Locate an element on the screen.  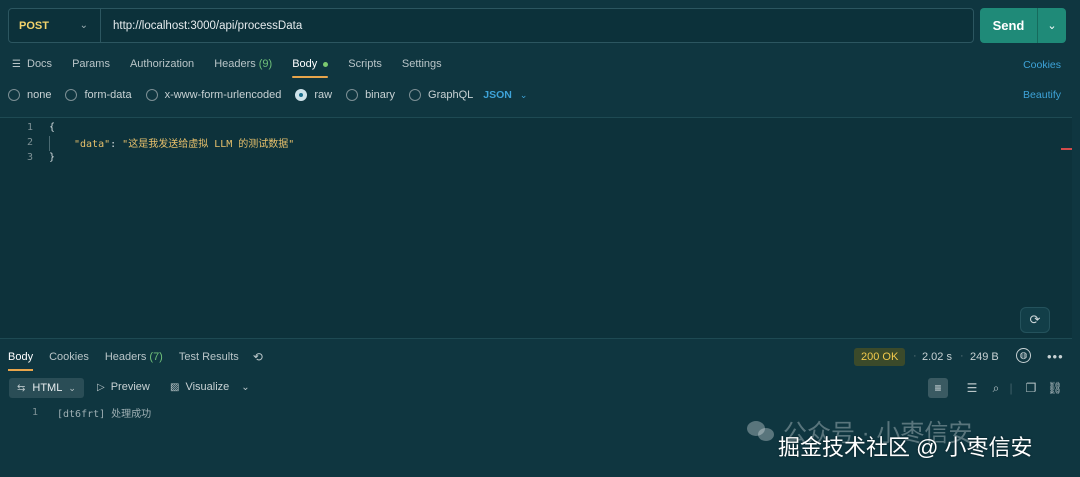
editor-line: 2 "data": "这是我发送给虚拟 LLM 的测试数据" is located at coordinates (147, 142).